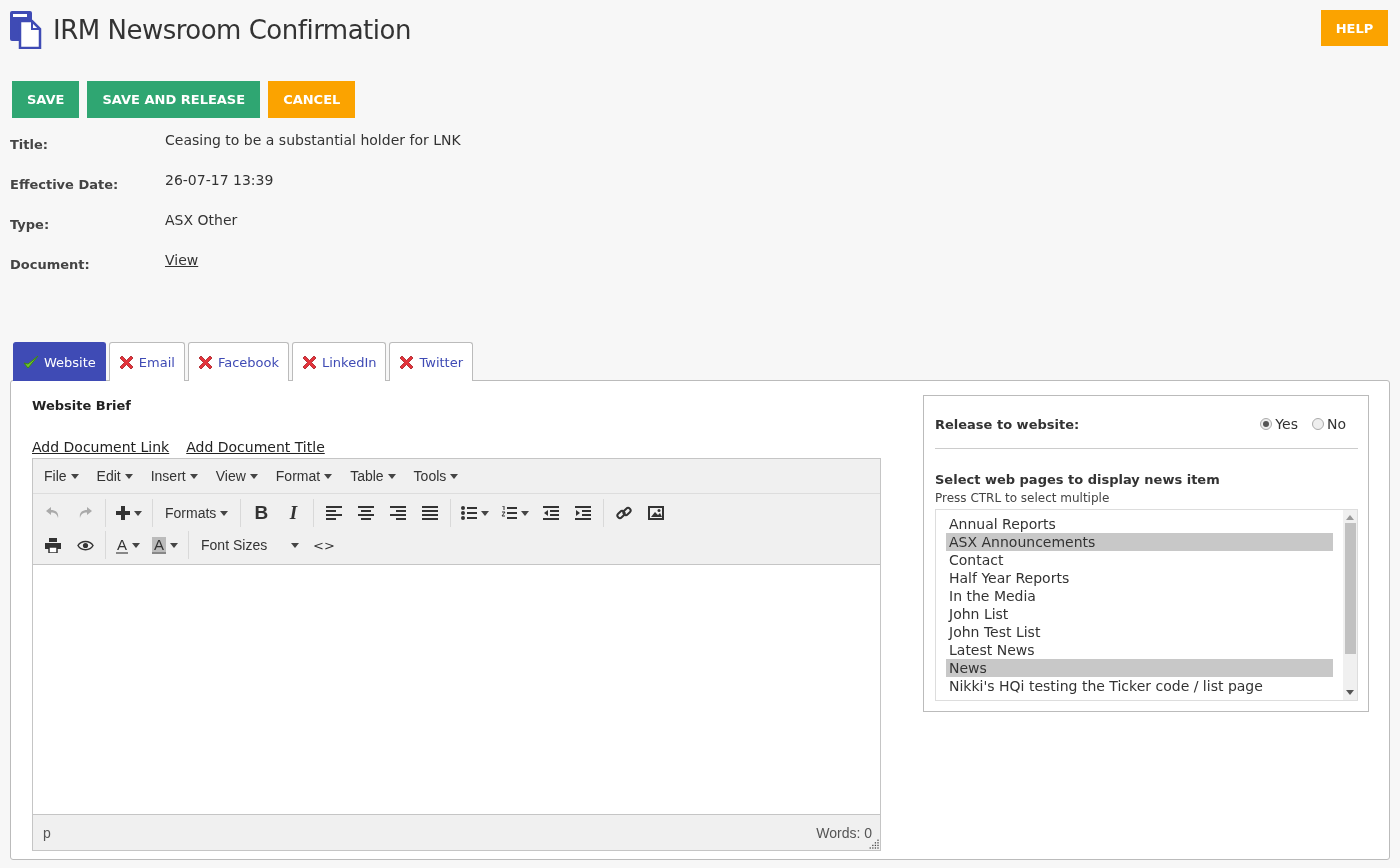  I want to click on source-code-button: <>, so click(324, 545).